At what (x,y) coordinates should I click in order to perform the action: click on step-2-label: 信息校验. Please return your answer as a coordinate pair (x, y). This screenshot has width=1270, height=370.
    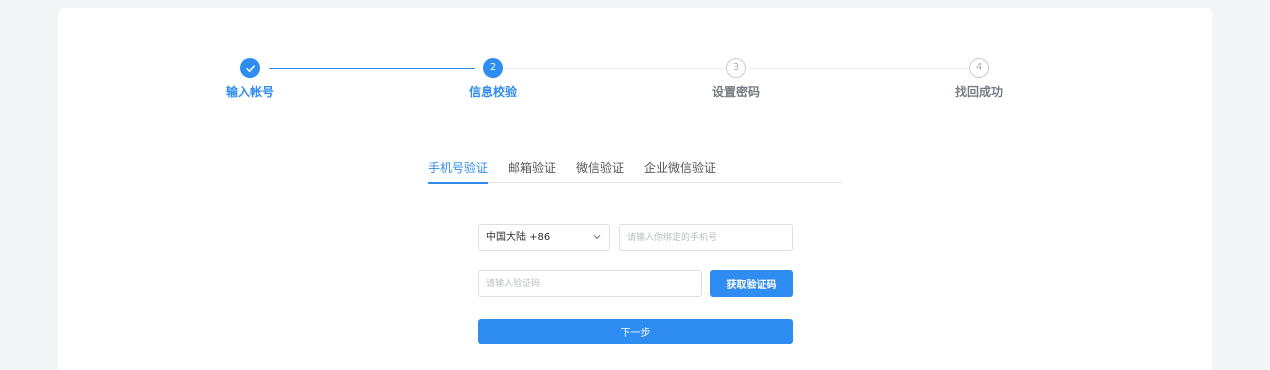
    Looking at the image, I should click on (492, 92).